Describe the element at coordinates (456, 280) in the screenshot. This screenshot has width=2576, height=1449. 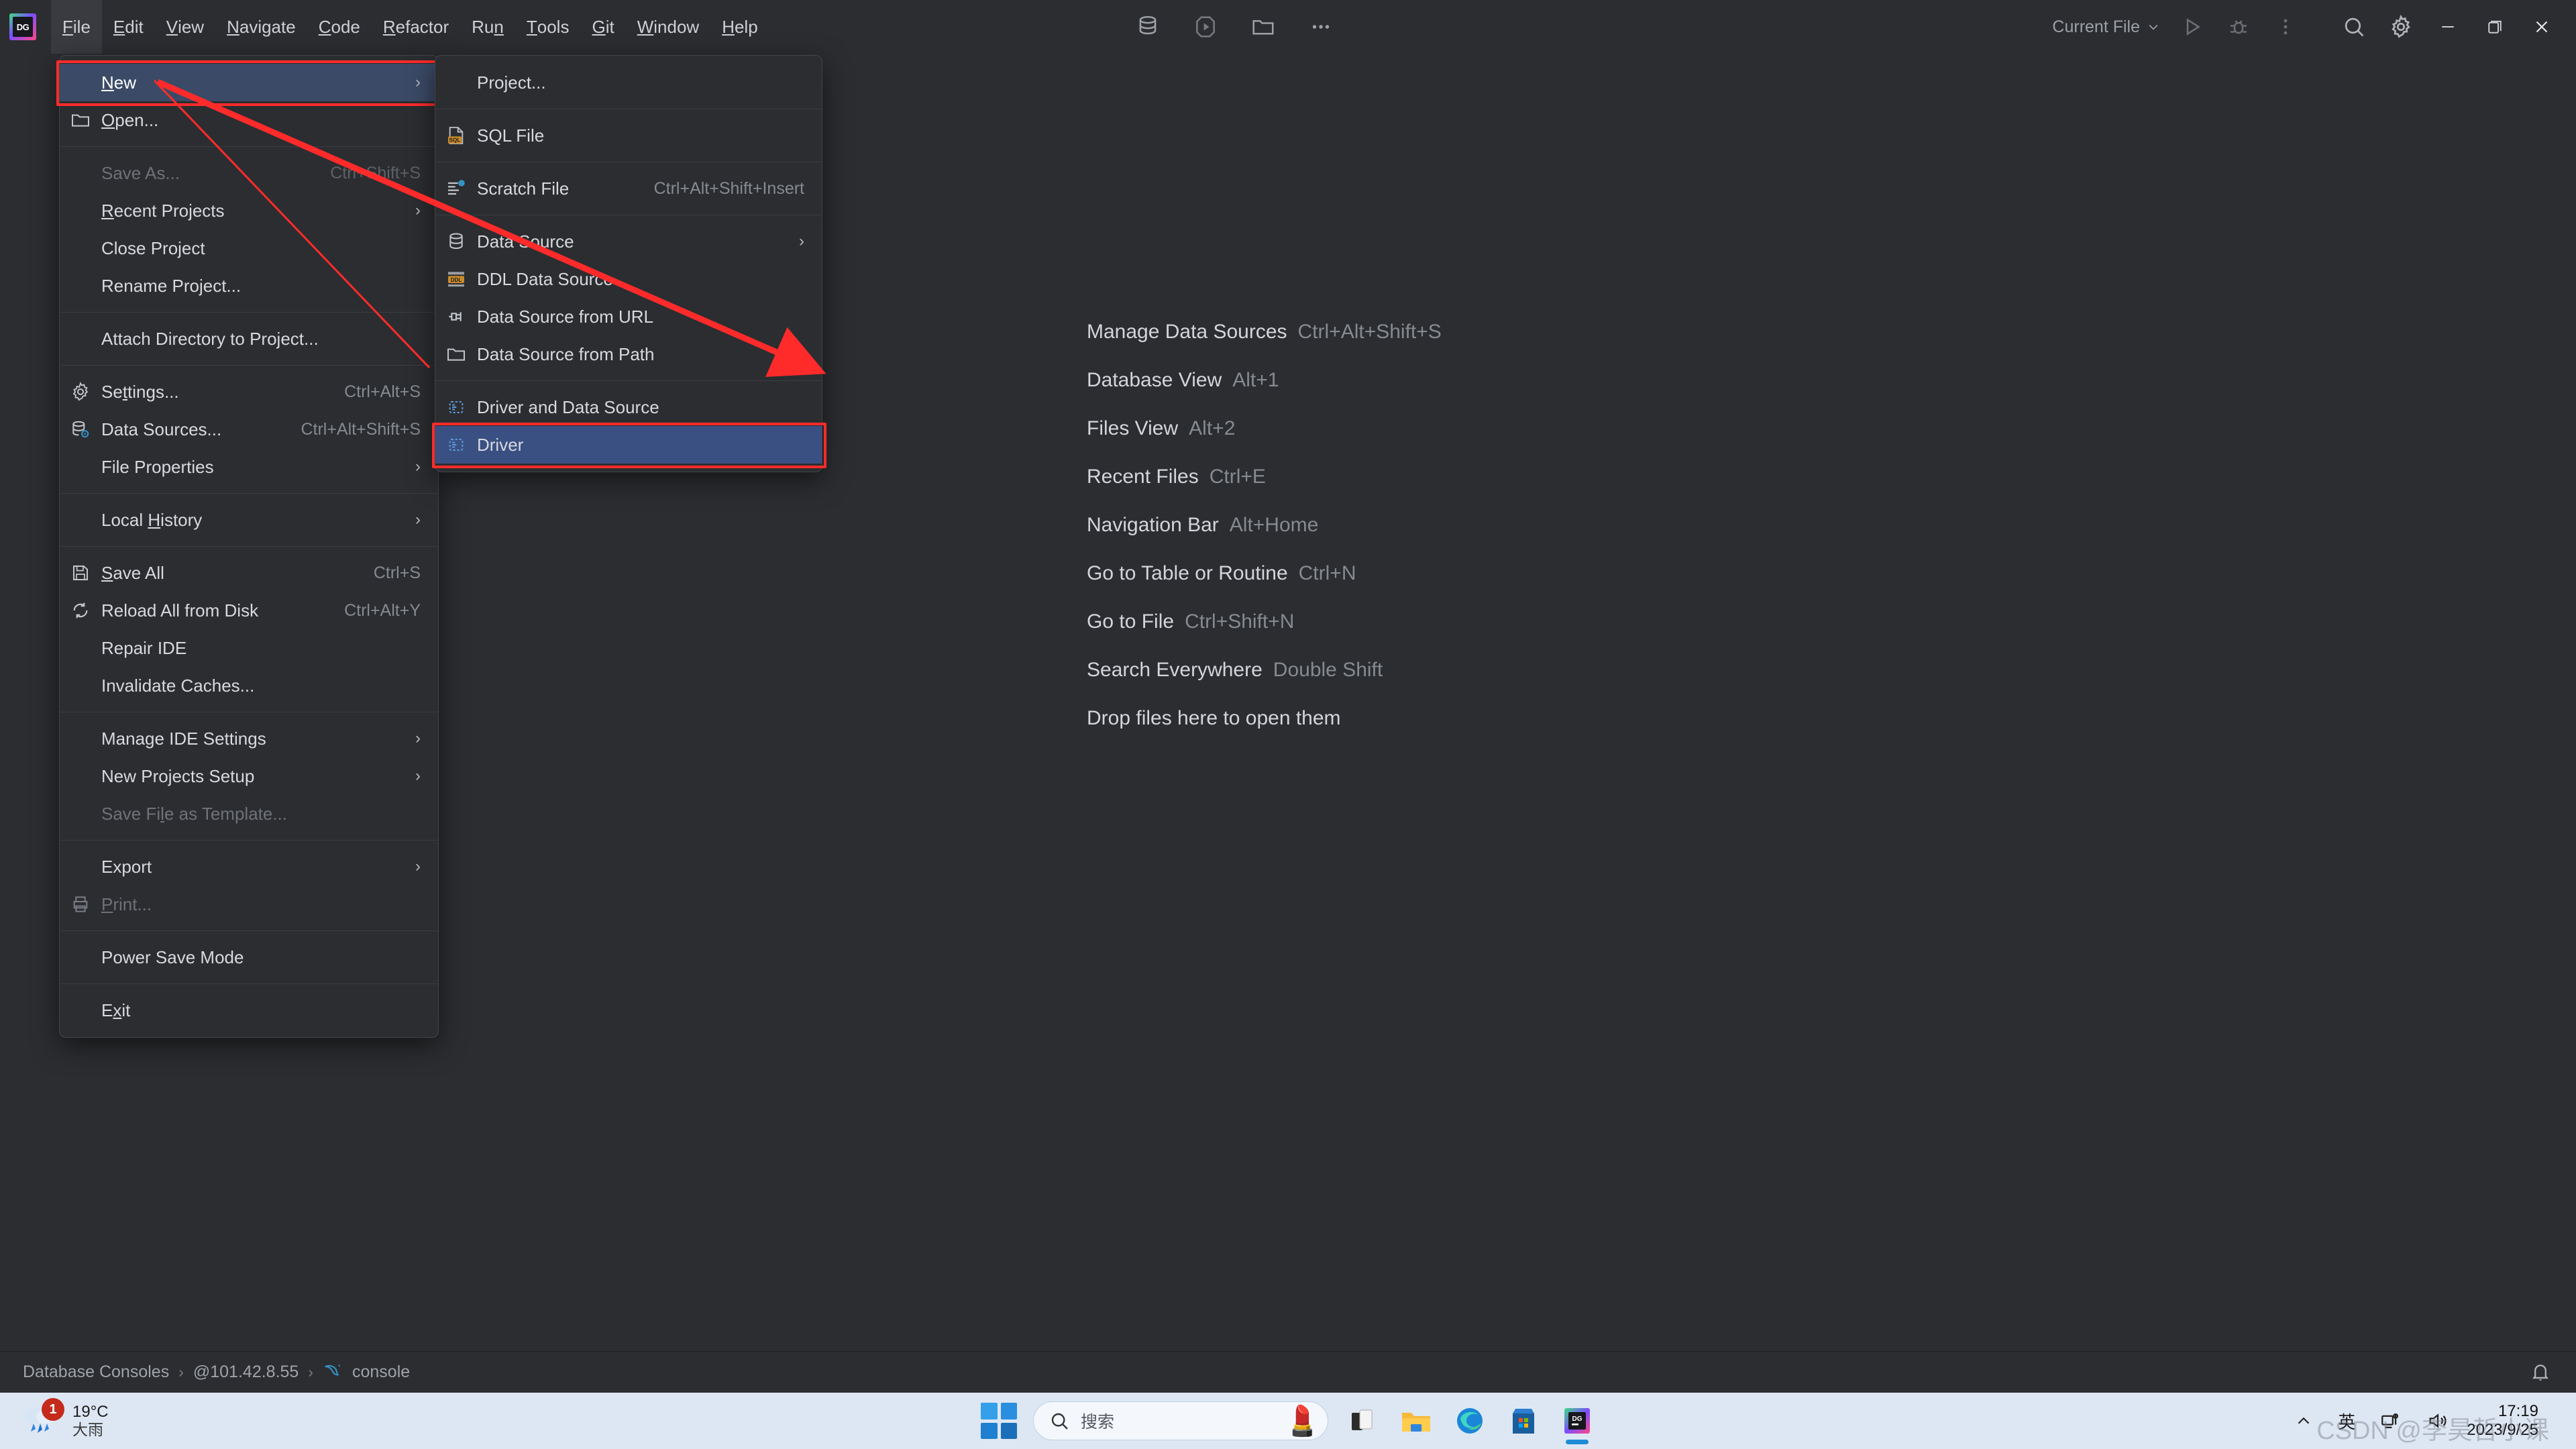
I see `svg-text: DDL` at that location.